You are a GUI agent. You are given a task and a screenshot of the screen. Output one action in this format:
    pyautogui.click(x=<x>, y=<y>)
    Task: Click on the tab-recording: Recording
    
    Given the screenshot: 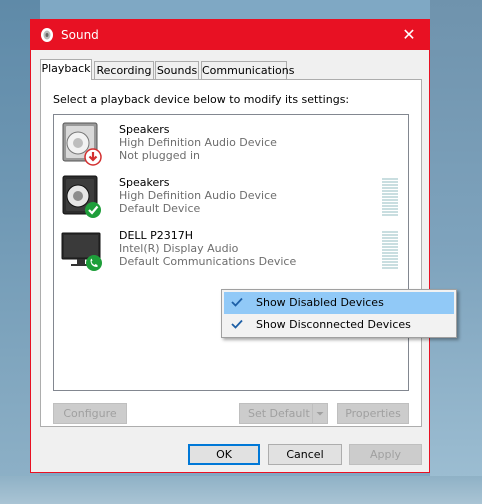 What is the action you would take?
    pyautogui.click(x=124, y=70)
    